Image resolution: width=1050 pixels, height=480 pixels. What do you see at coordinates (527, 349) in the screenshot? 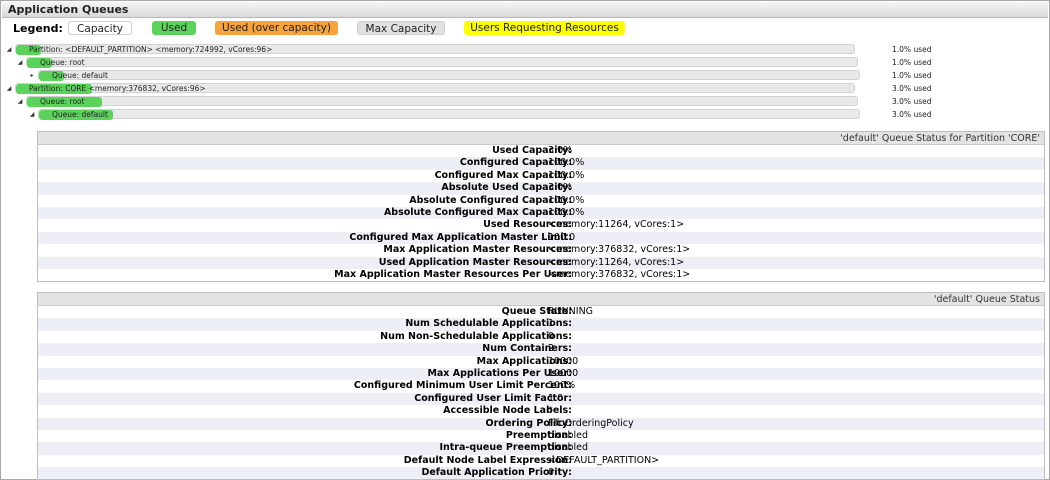
I see `info-key: Num Containers:` at bounding box center [527, 349].